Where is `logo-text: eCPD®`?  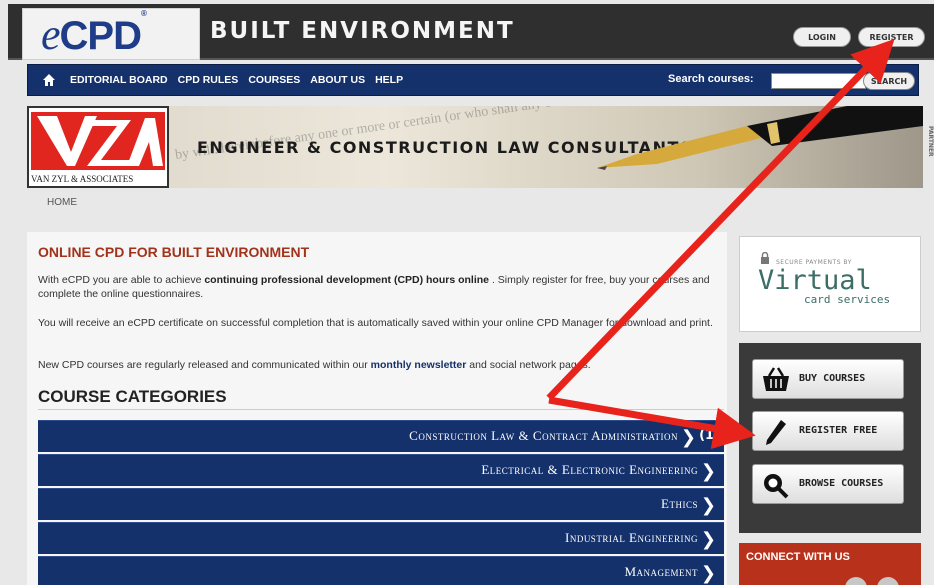
logo-text: eCPD® is located at coordinates (94, 34).